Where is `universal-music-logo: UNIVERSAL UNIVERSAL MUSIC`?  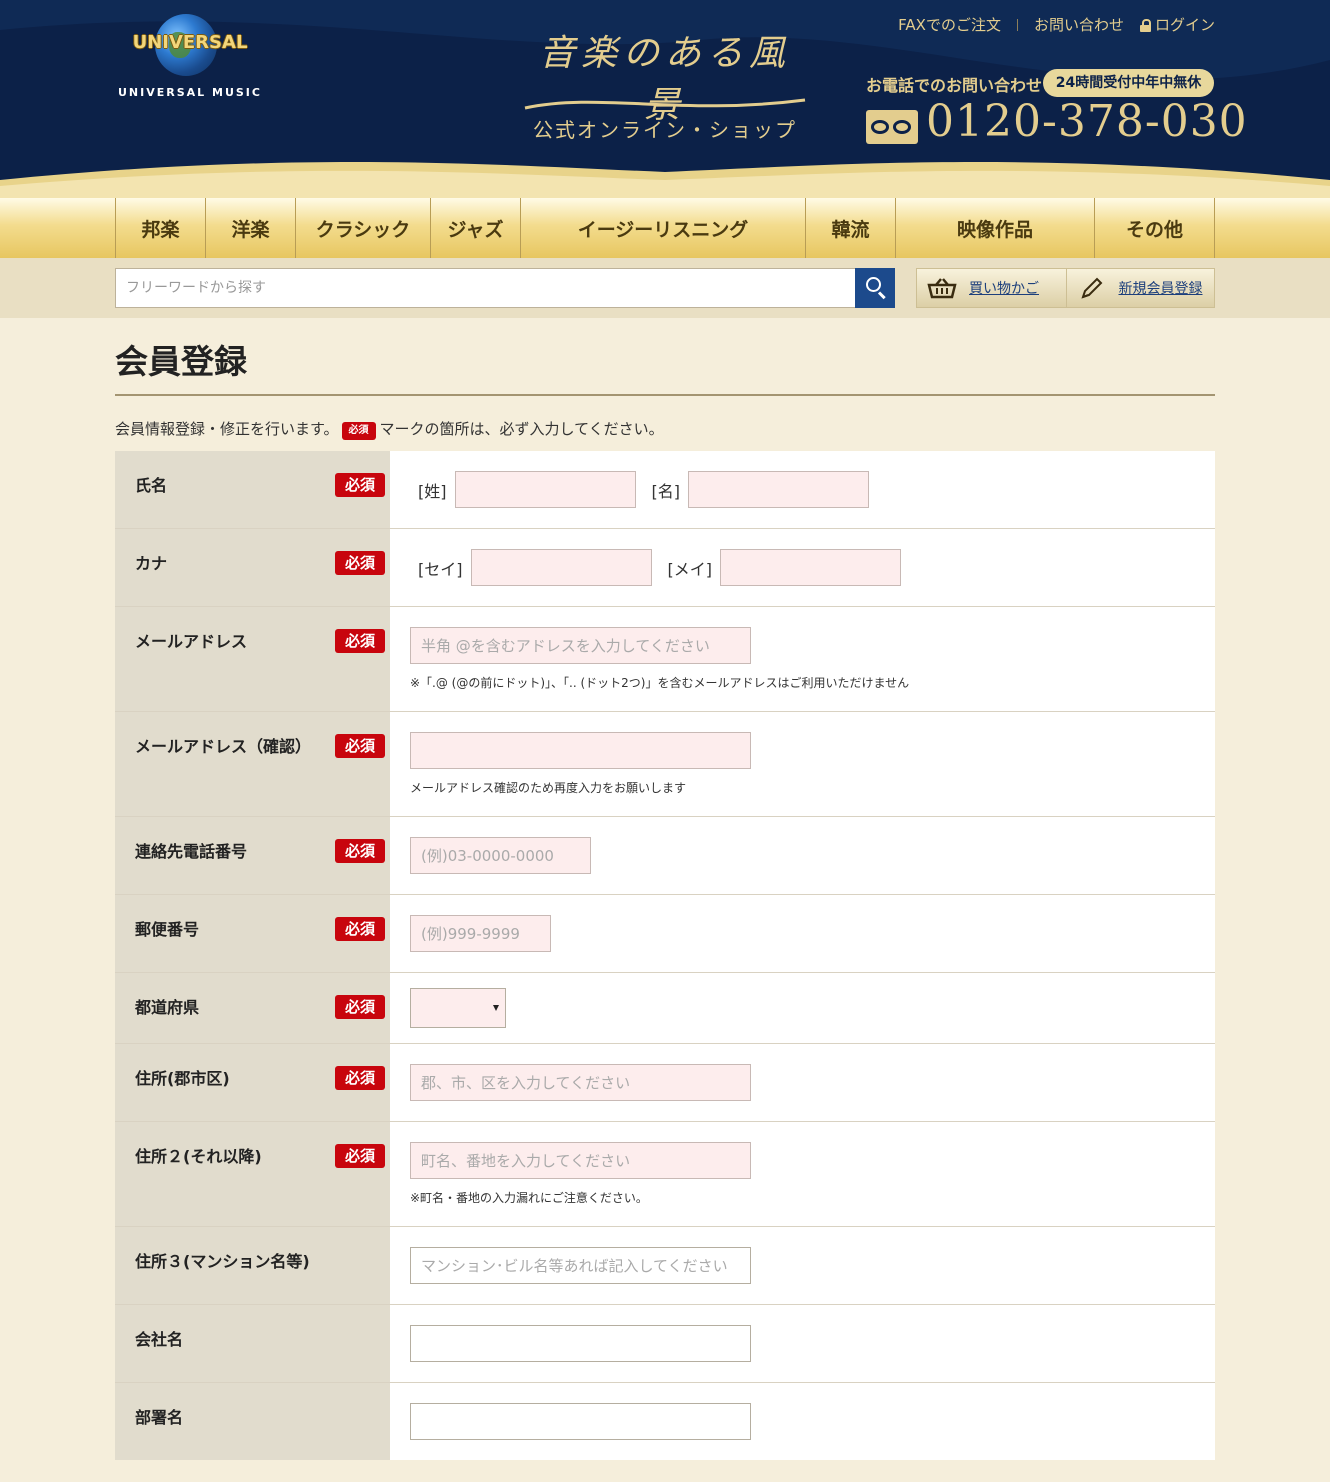 universal-music-logo: UNIVERSAL UNIVERSAL MUSIC is located at coordinates (190, 57).